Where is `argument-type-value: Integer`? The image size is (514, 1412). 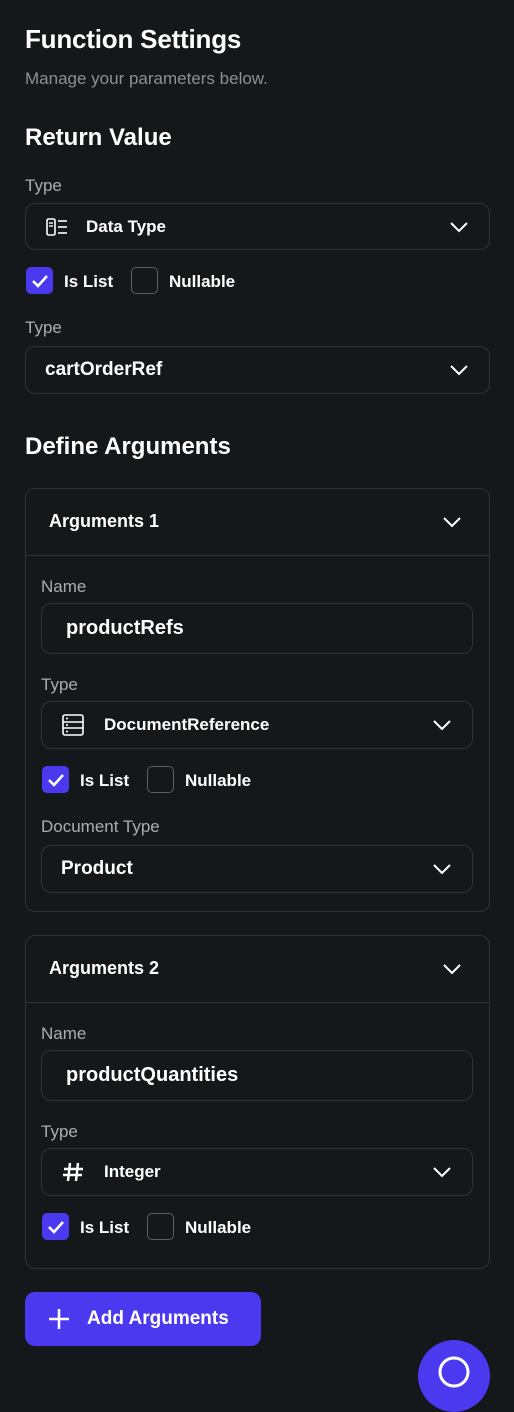 argument-type-value: Integer is located at coordinates (132, 1171).